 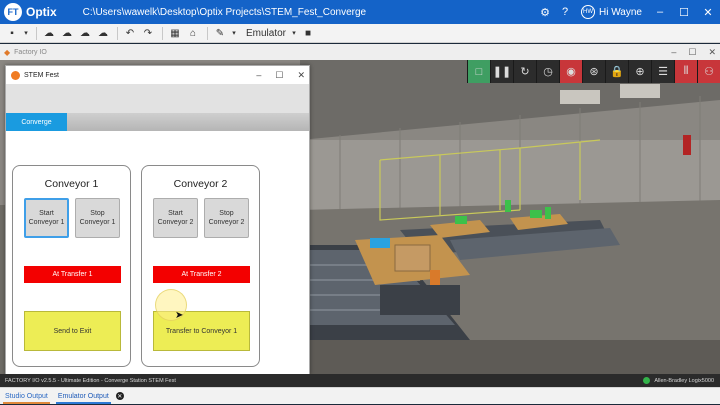 I want to click on redo-icon: ↷, so click(x=148, y=33).